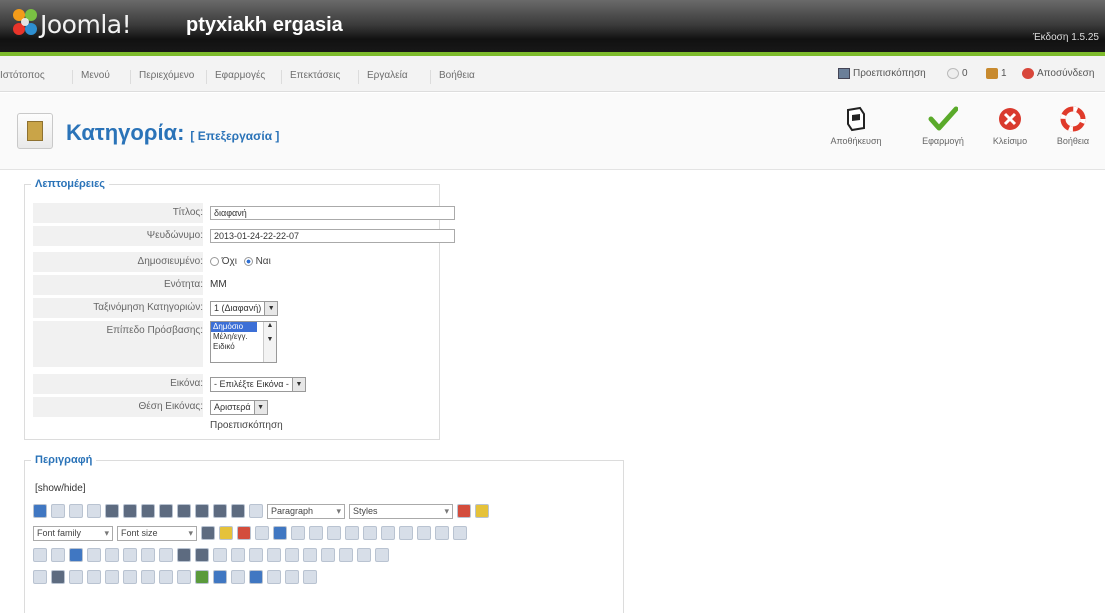 This screenshot has width=1105, height=613. I want to click on font-size-select: Font size ▾, so click(157, 533).